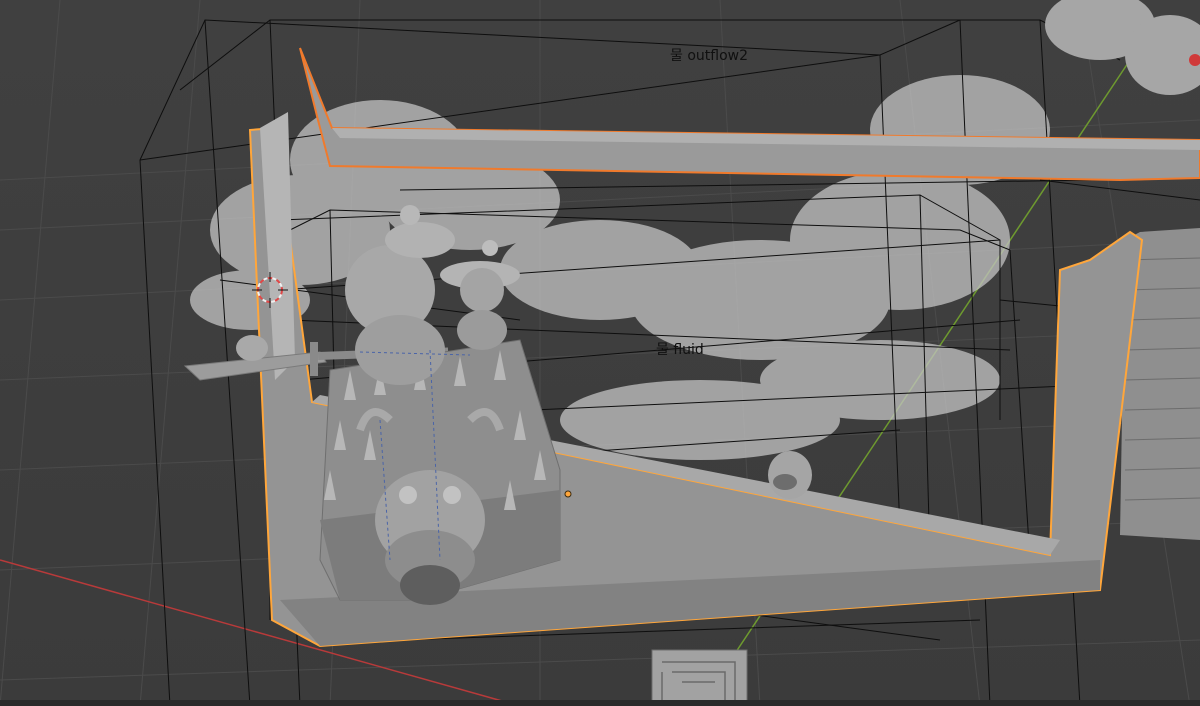 The height and width of the screenshot is (706, 1200). Describe the element at coordinates (790, 475) in the screenshot. I see `small-character-mesh-right` at that location.